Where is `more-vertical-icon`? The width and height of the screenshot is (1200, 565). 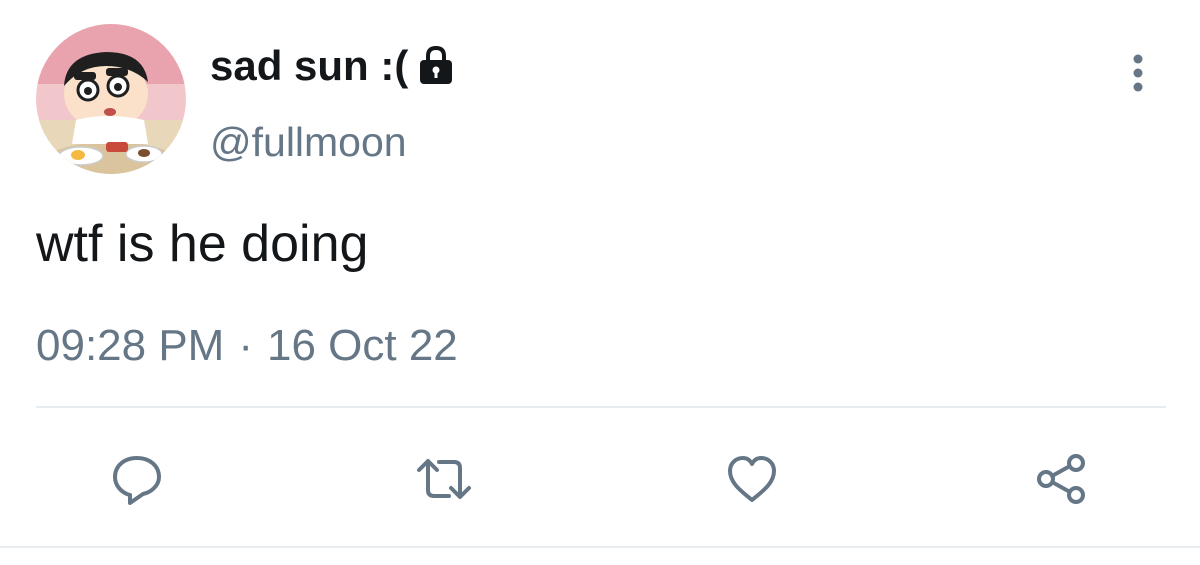 more-vertical-icon is located at coordinates (1138, 73).